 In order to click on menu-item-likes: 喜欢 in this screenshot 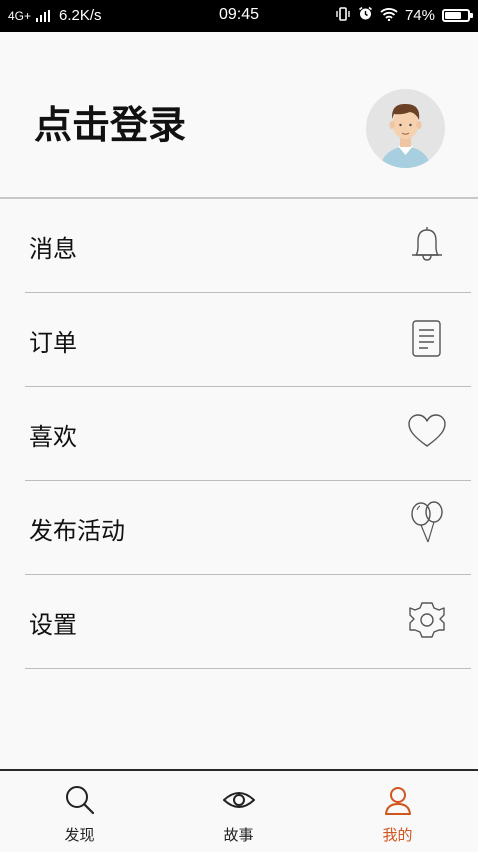, I will do `click(239, 434)`.